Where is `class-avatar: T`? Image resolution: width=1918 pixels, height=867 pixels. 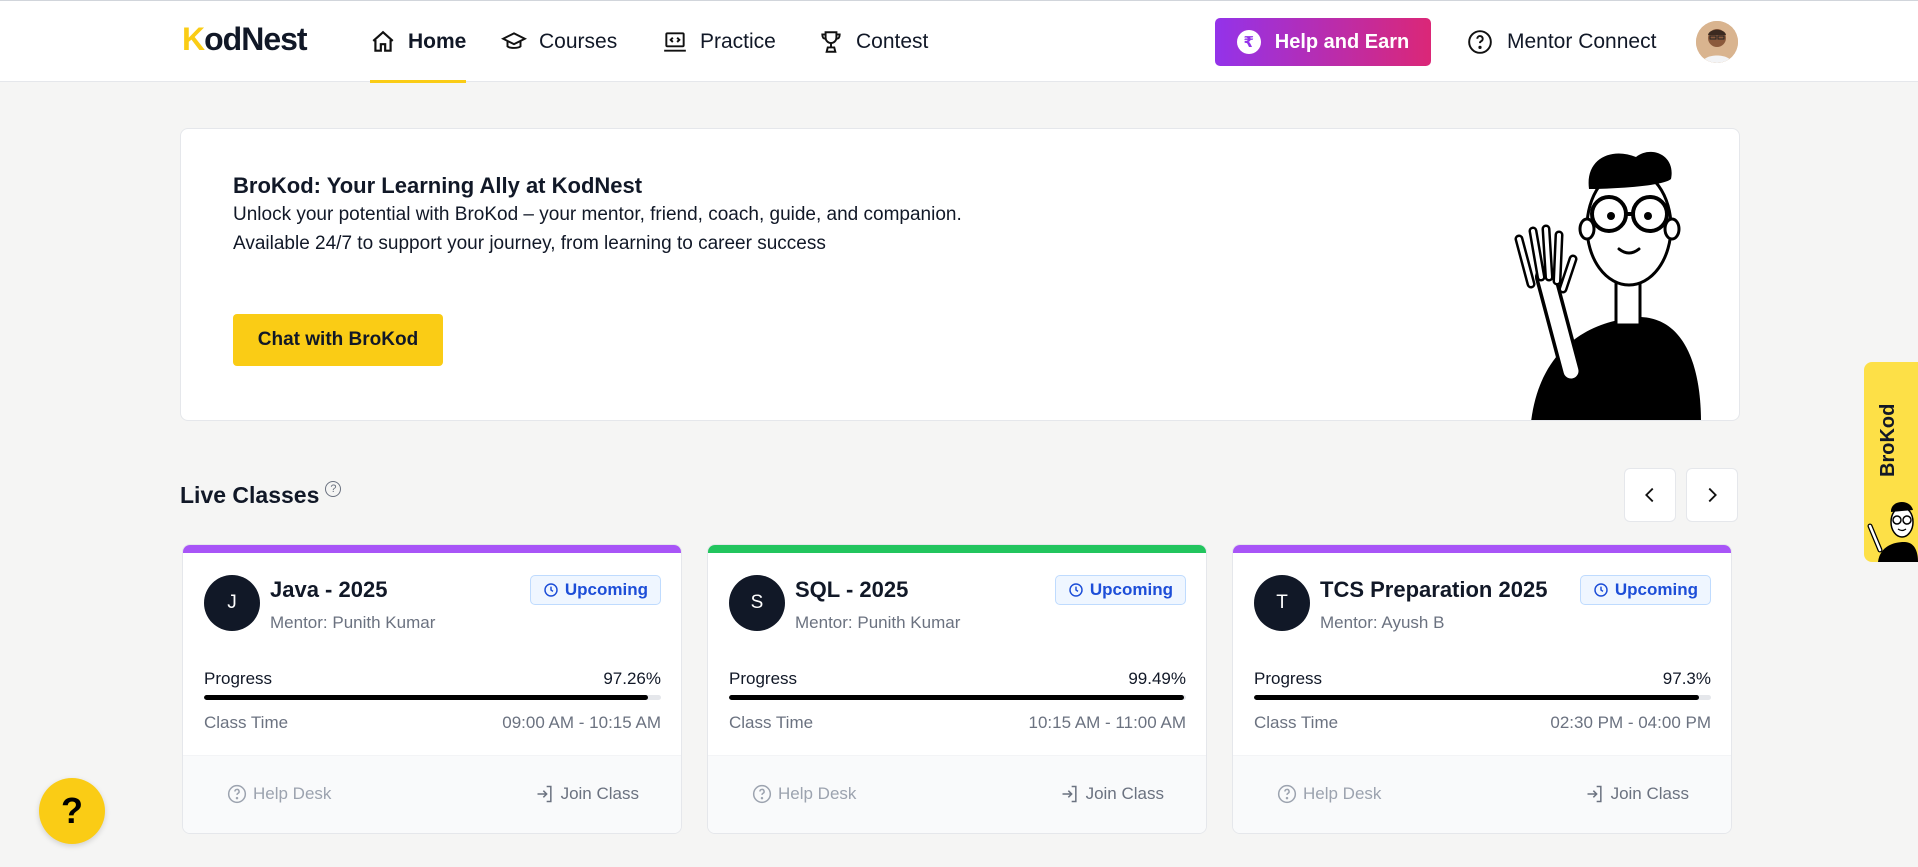
class-avatar: T is located at coordinates (1282, 603).